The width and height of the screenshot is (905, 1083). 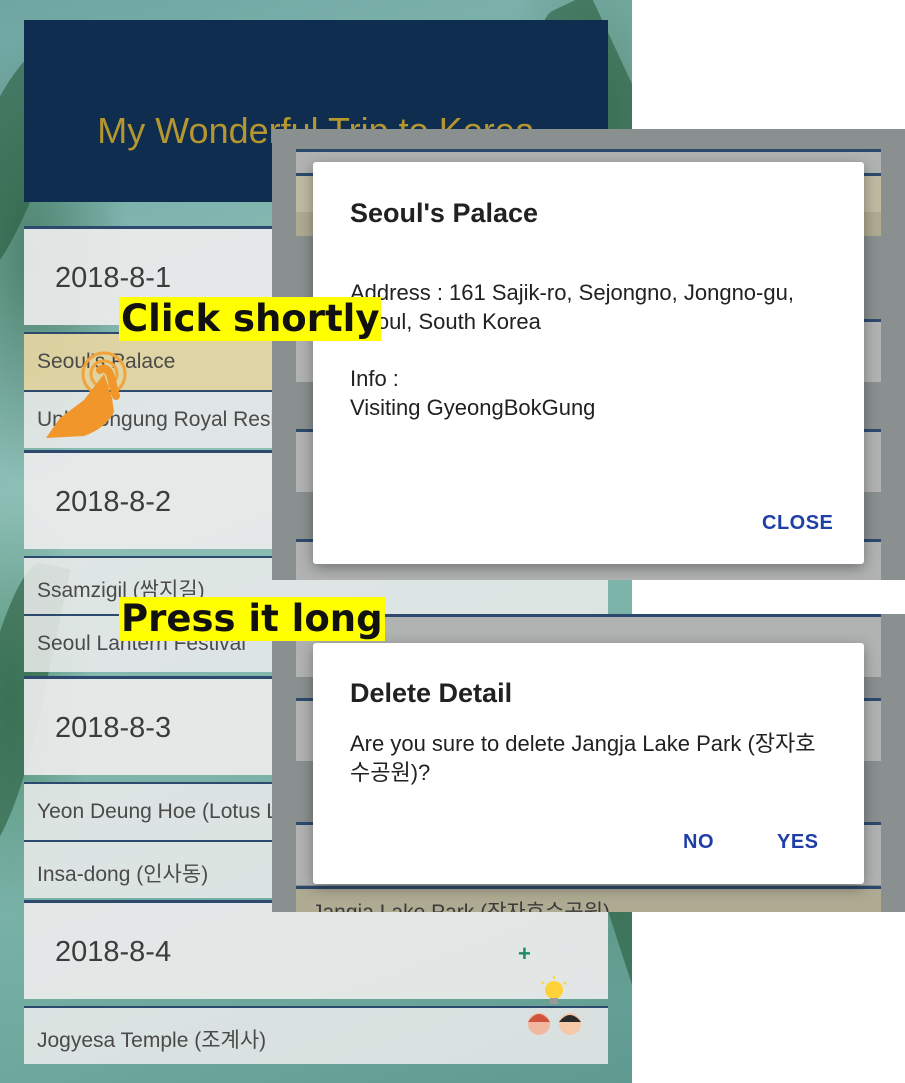 What do you see at coordinates (374, 378) in the screenshot?
I see `dialog-info-label: Info :` at bounding box center [374, 378].